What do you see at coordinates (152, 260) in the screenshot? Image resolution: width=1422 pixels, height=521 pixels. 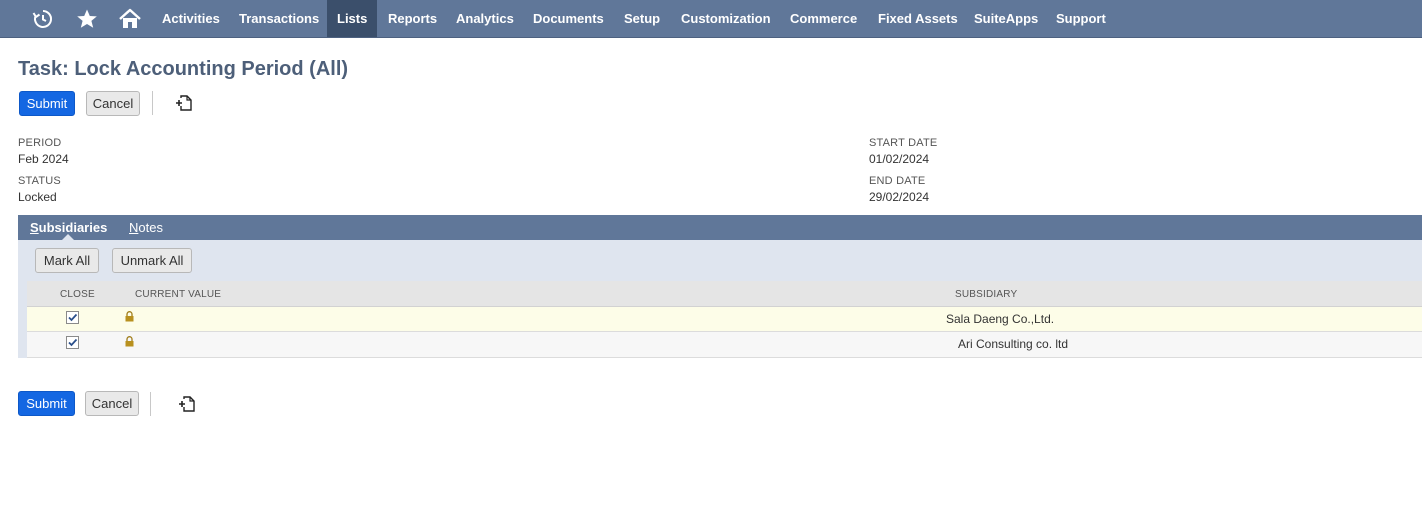 I see `unmark-all-button: Unmark All` at bounding box center [152, 260].